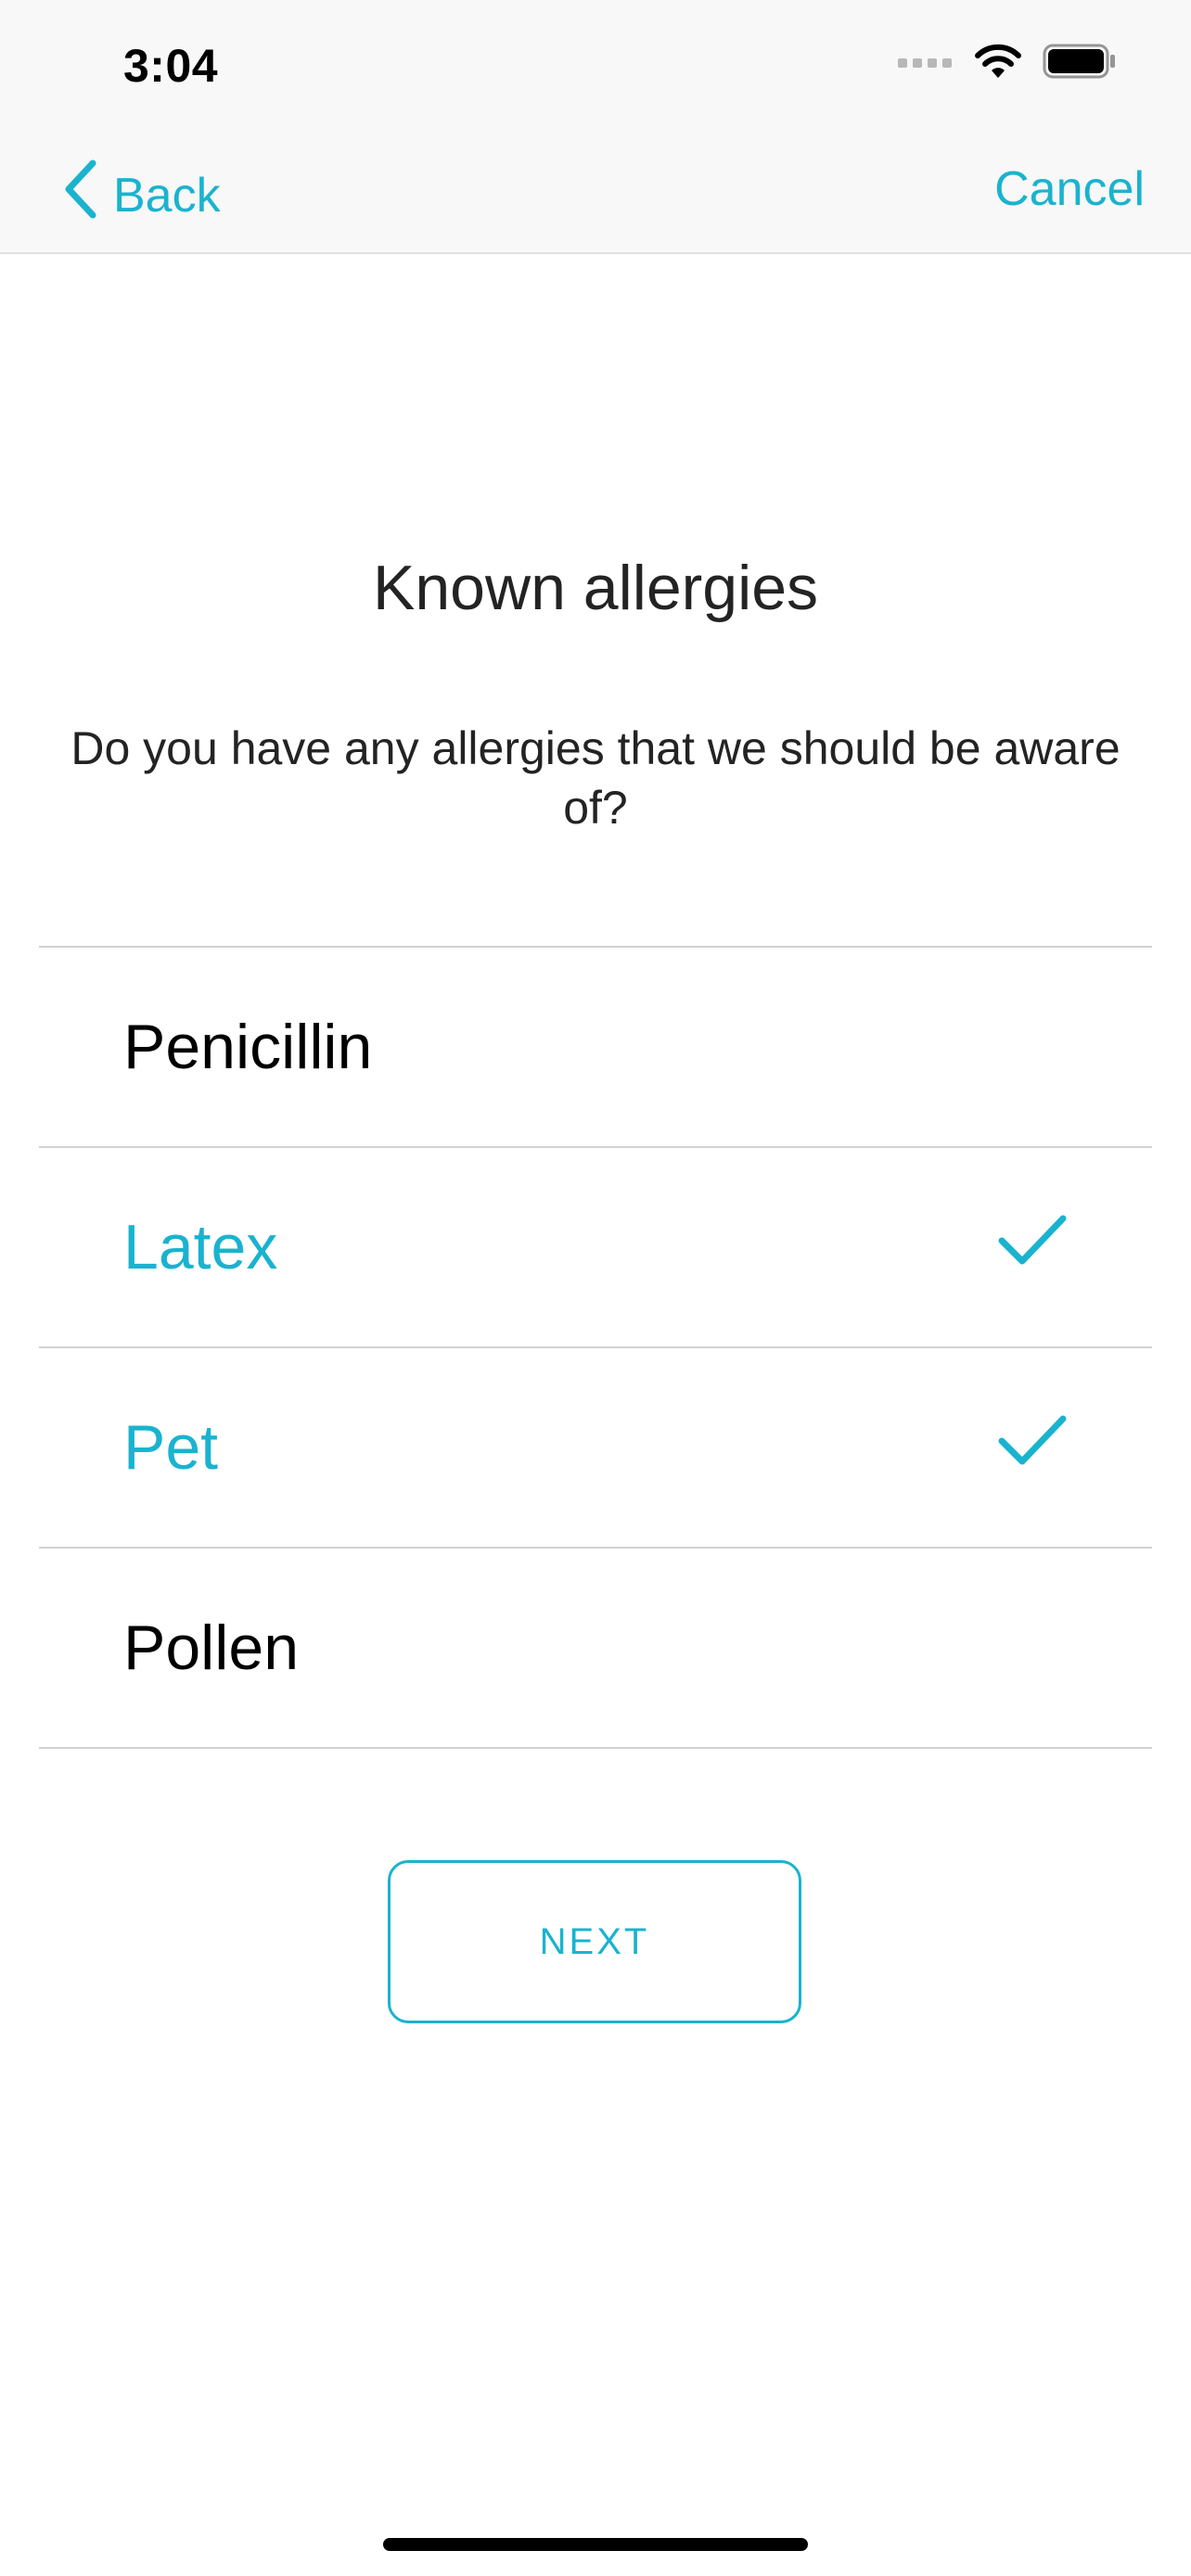  I want to click on wifi-icon, so click(998, 64).